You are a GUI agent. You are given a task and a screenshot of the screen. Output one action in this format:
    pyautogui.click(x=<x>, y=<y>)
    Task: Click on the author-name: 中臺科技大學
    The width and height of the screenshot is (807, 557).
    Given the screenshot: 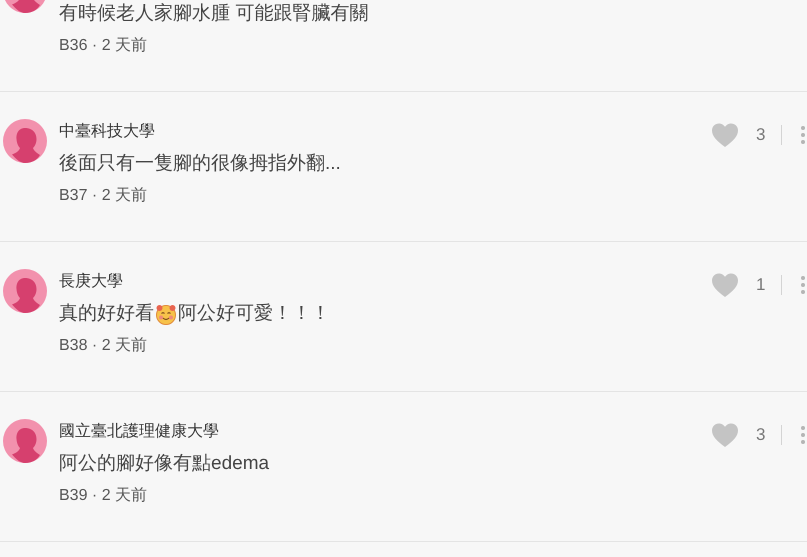 What is the action you would take?
    pyautogui.click(x=107, y=132)
    